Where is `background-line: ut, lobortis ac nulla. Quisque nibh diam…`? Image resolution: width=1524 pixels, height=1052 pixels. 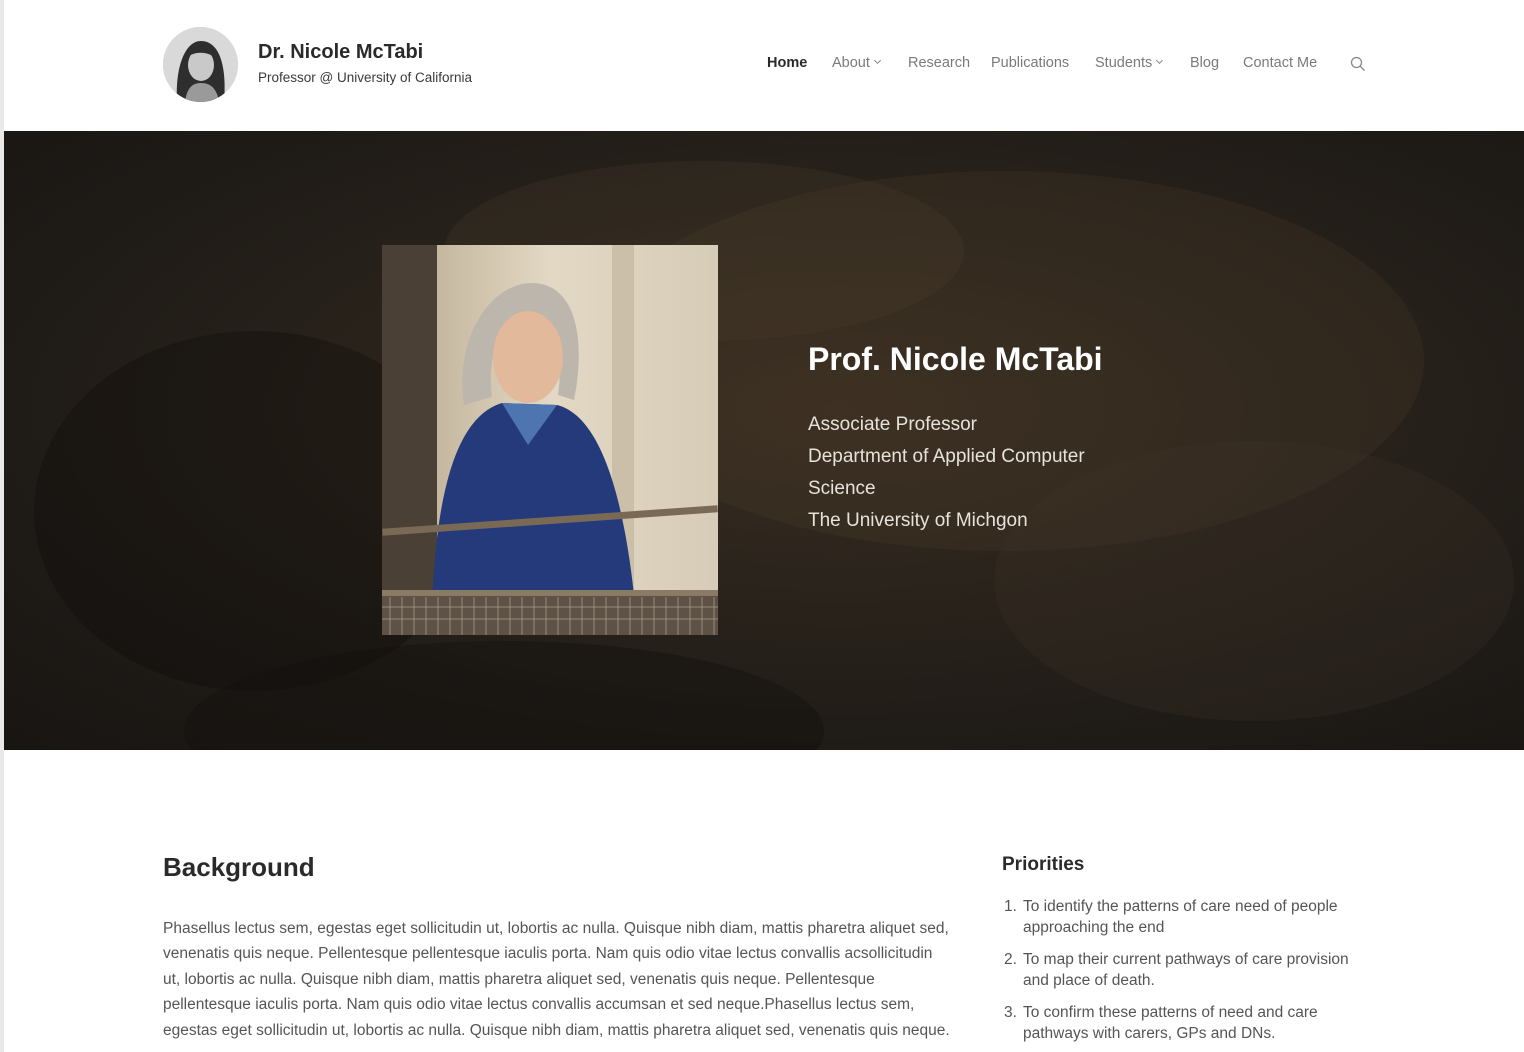
background-line: ut, lobortis ac nulla. Quisque nibh diam… is located at coordinates (519, 979).